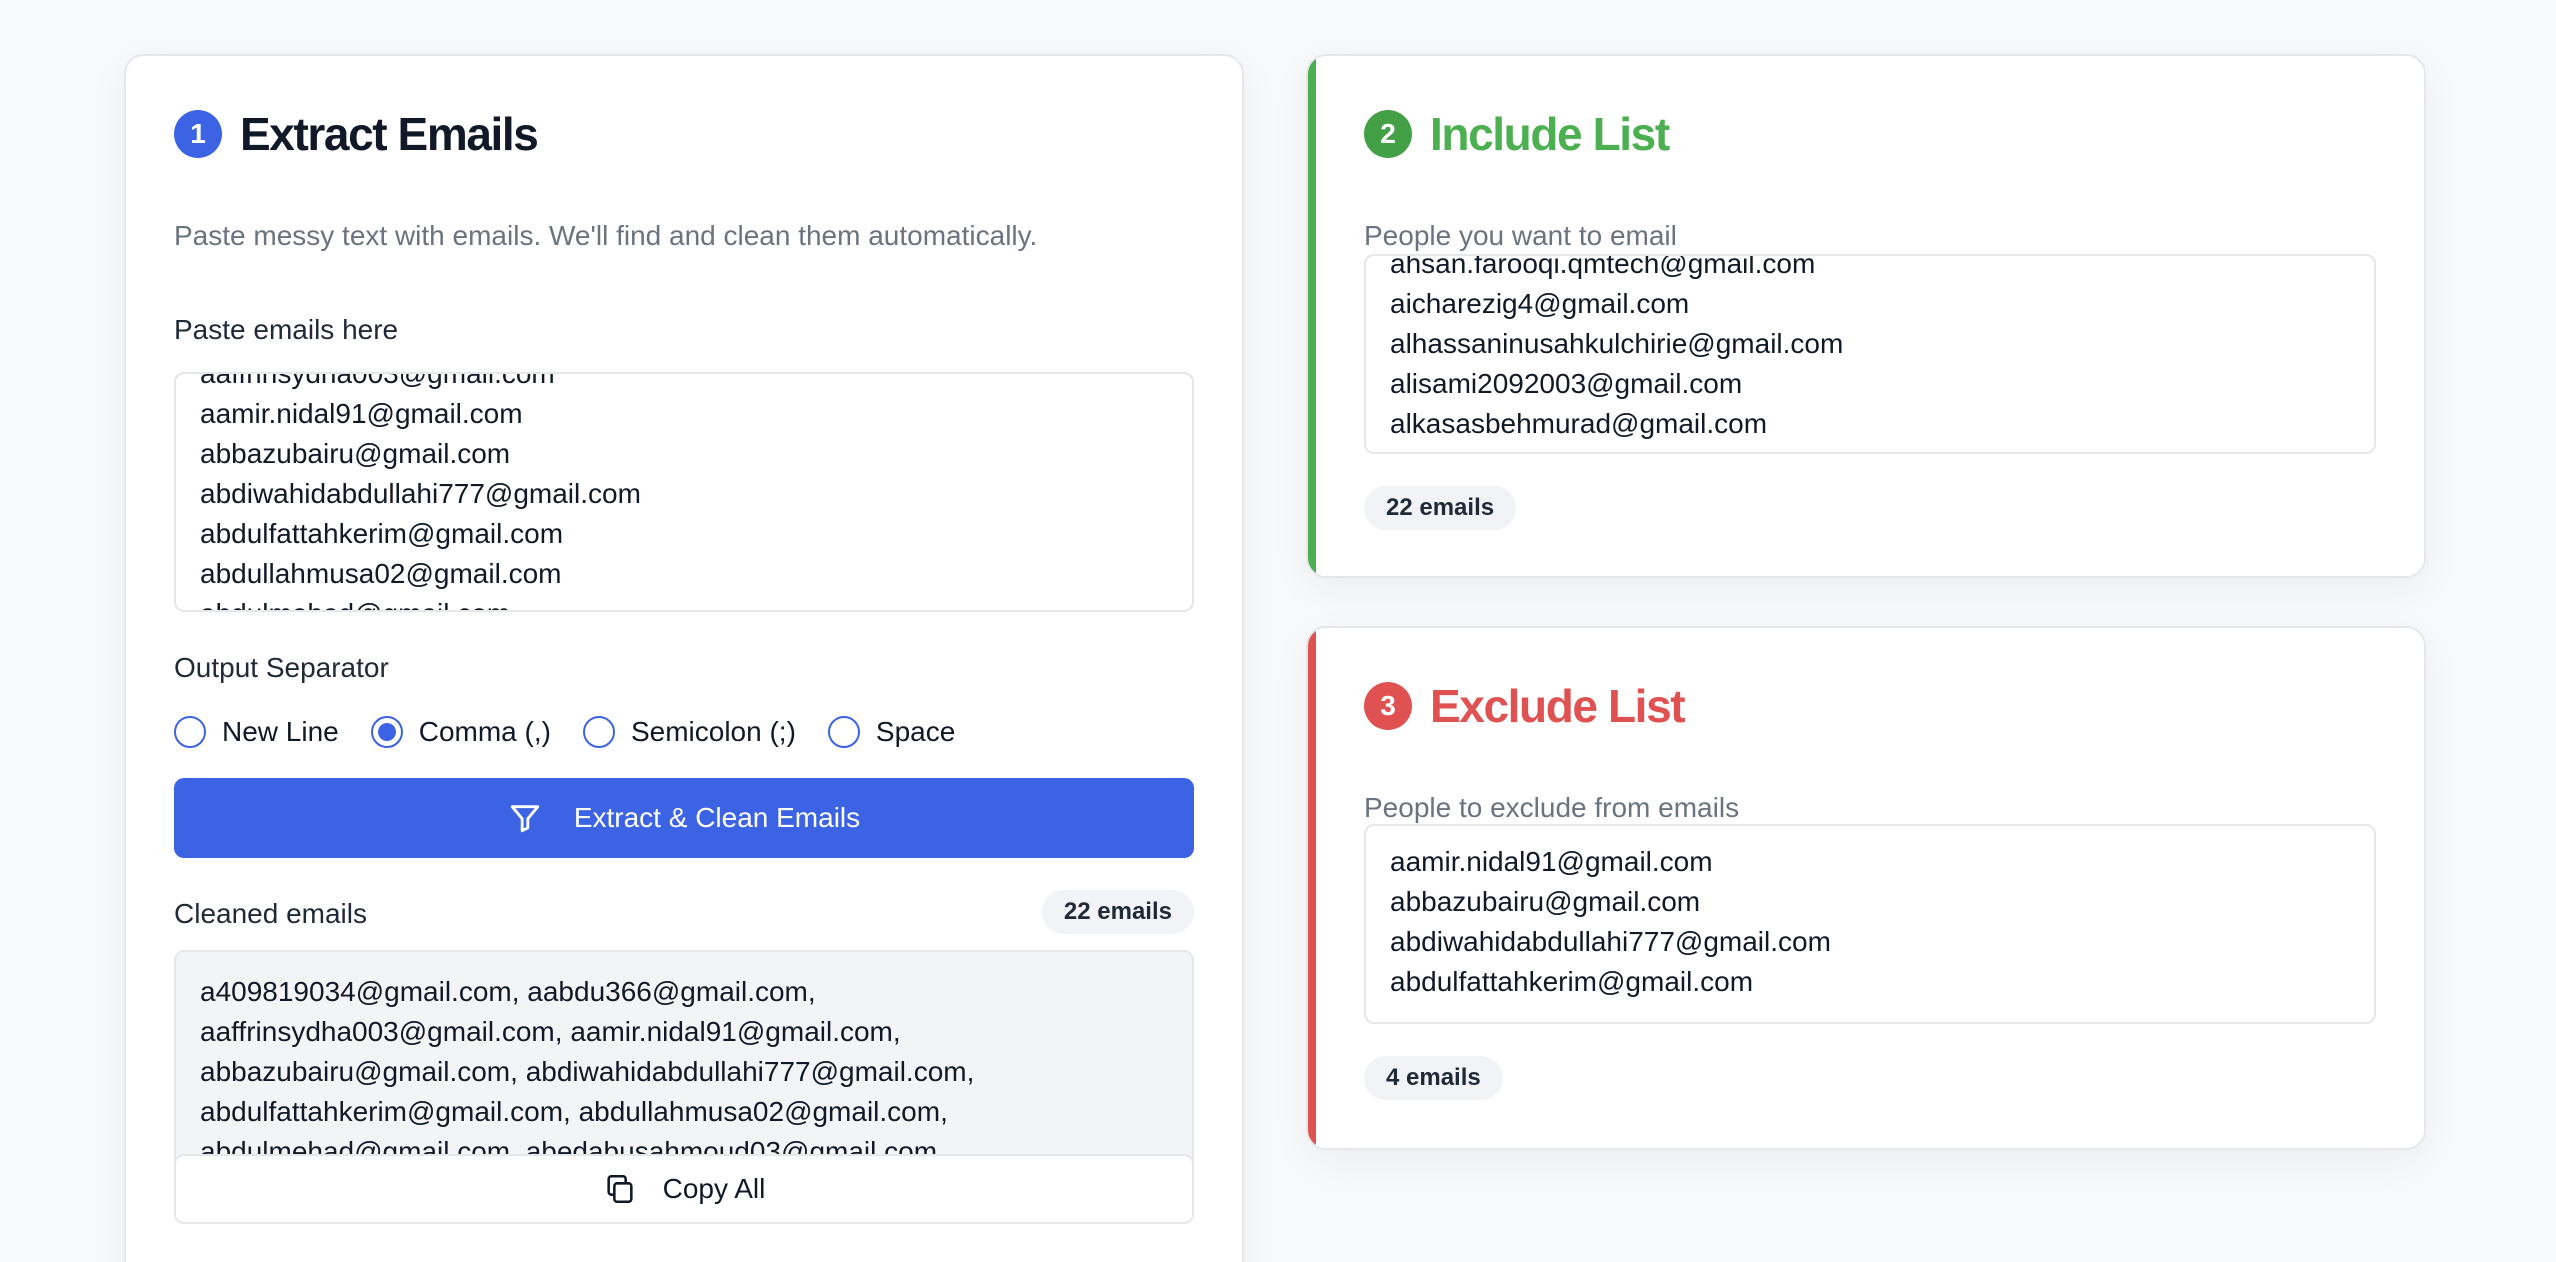 Image resolution: width=2556 pixels, height=1262 pixels. I want to click on separator-option-semicolon: Semicolon (;), so click(689, 732).